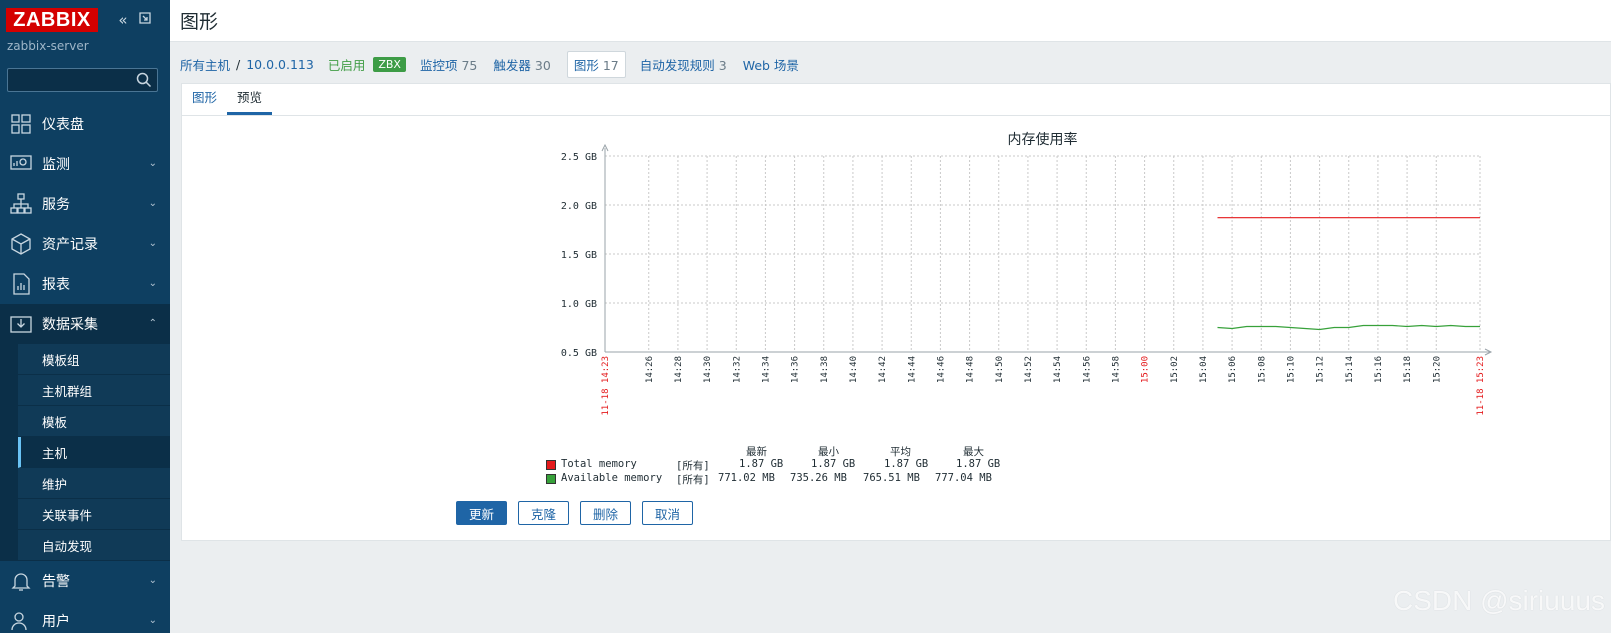 This screenshot has height=633, width=1611. What do you see at coordinates (204, 99) in the screenshot?
I see `tab-graph: 图形` at bounding box center [204, 99].